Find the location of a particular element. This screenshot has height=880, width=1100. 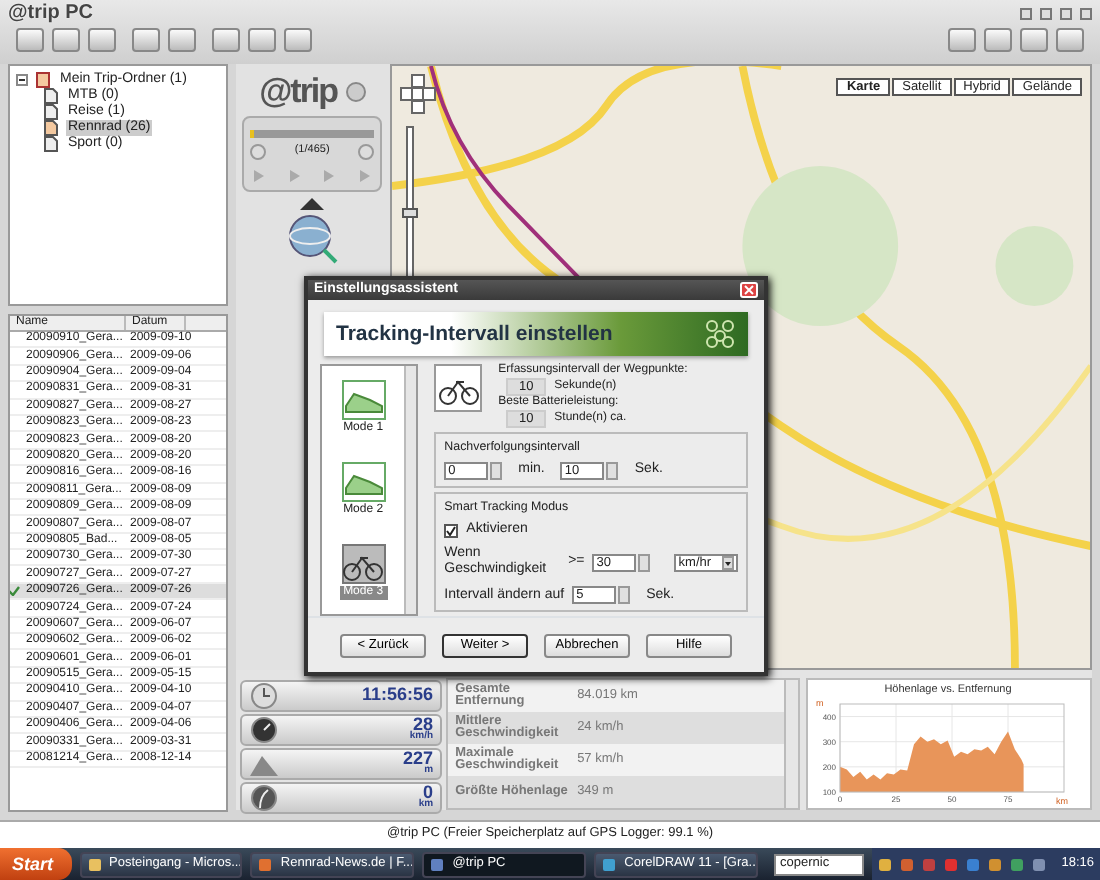

maximize-button is located at coordinates (1066, 13).